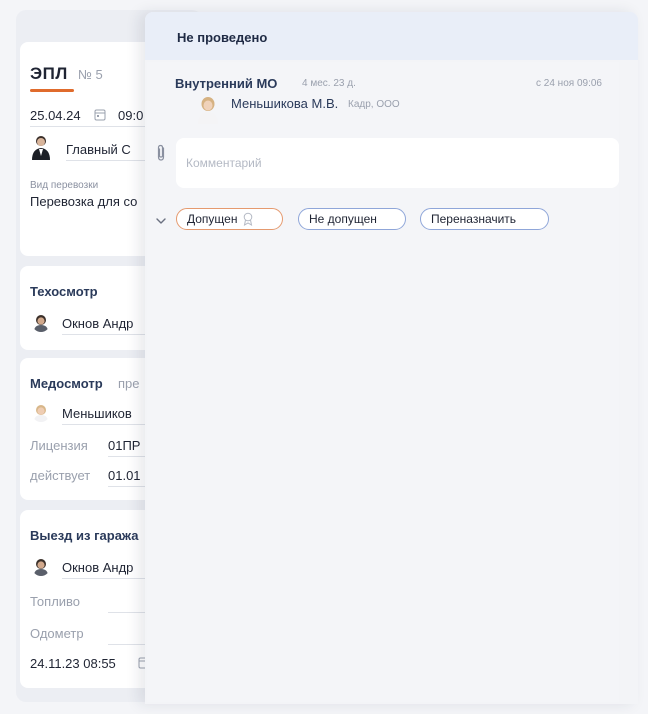 This screenshot has width=648, height=714. I want to click on section-age: 4 мес. 23 д., so click(329, 83).